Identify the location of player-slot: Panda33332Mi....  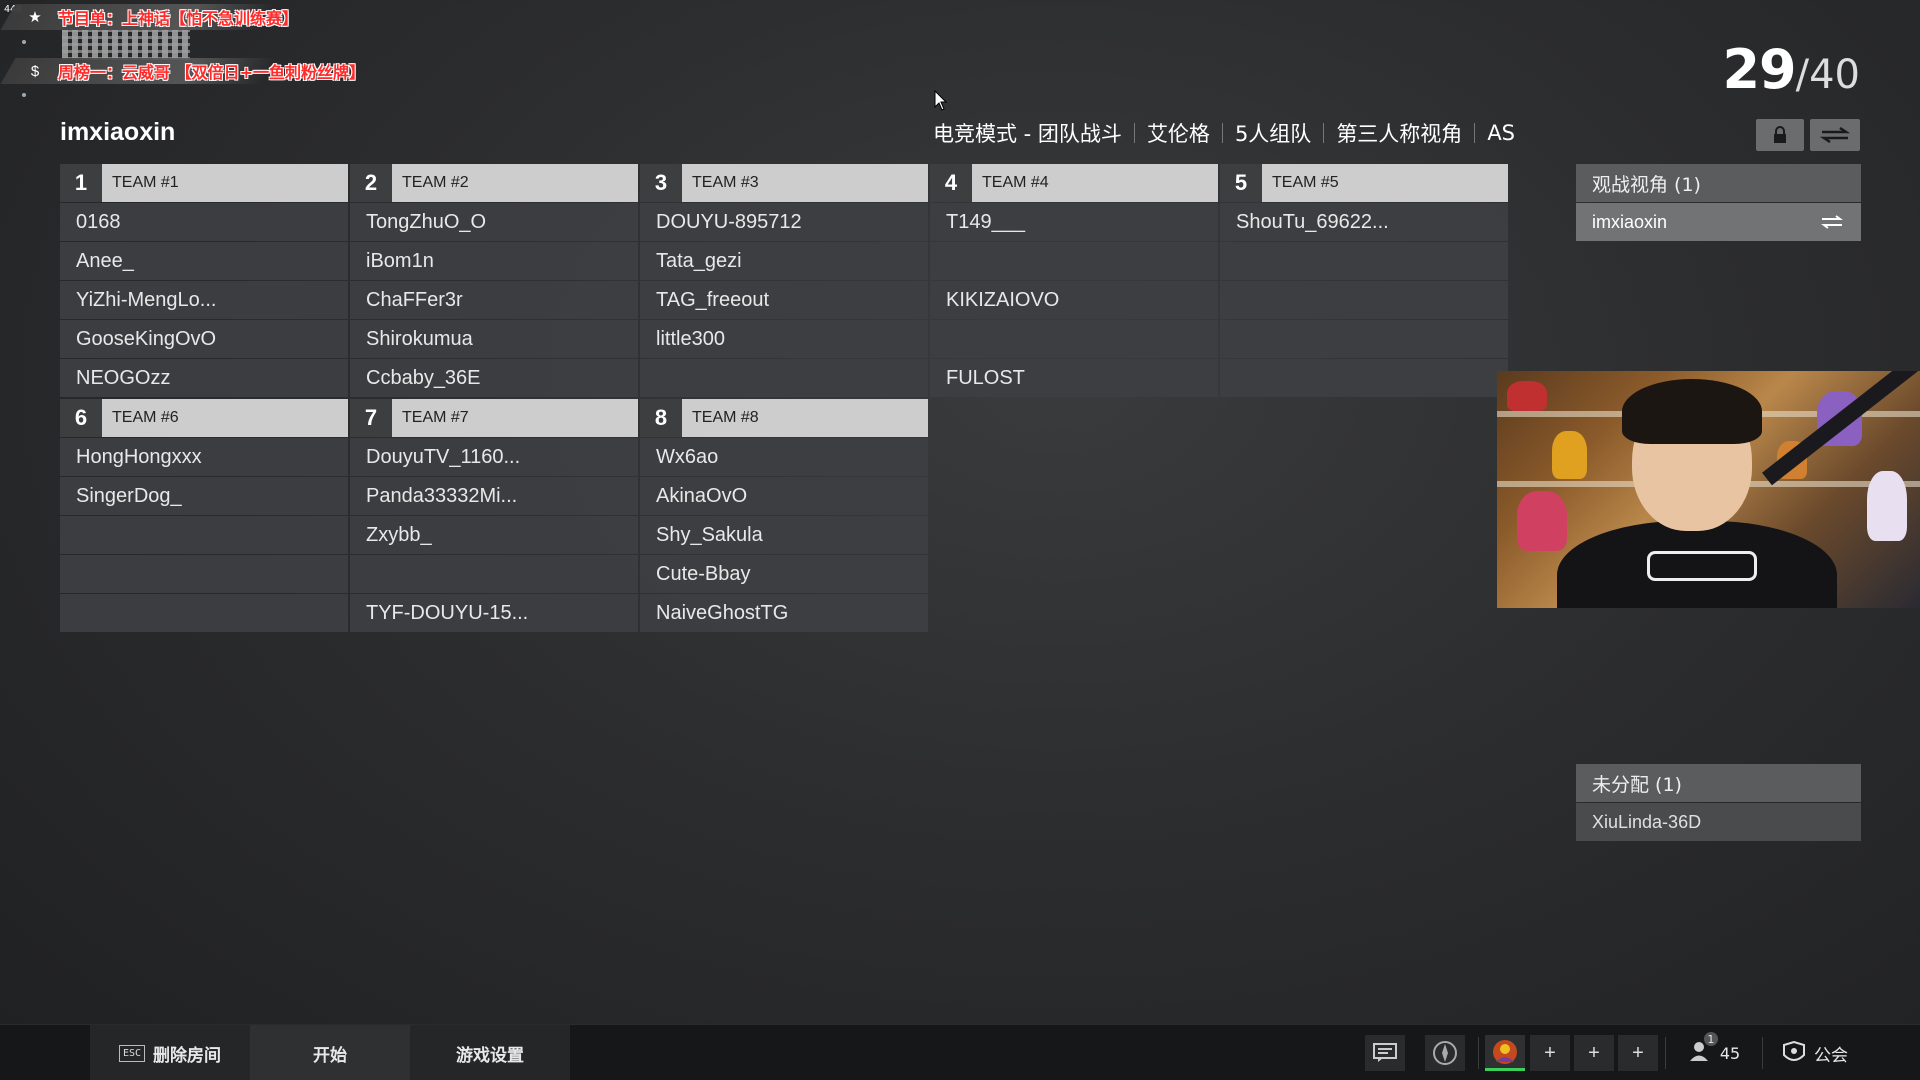
(494, 496).